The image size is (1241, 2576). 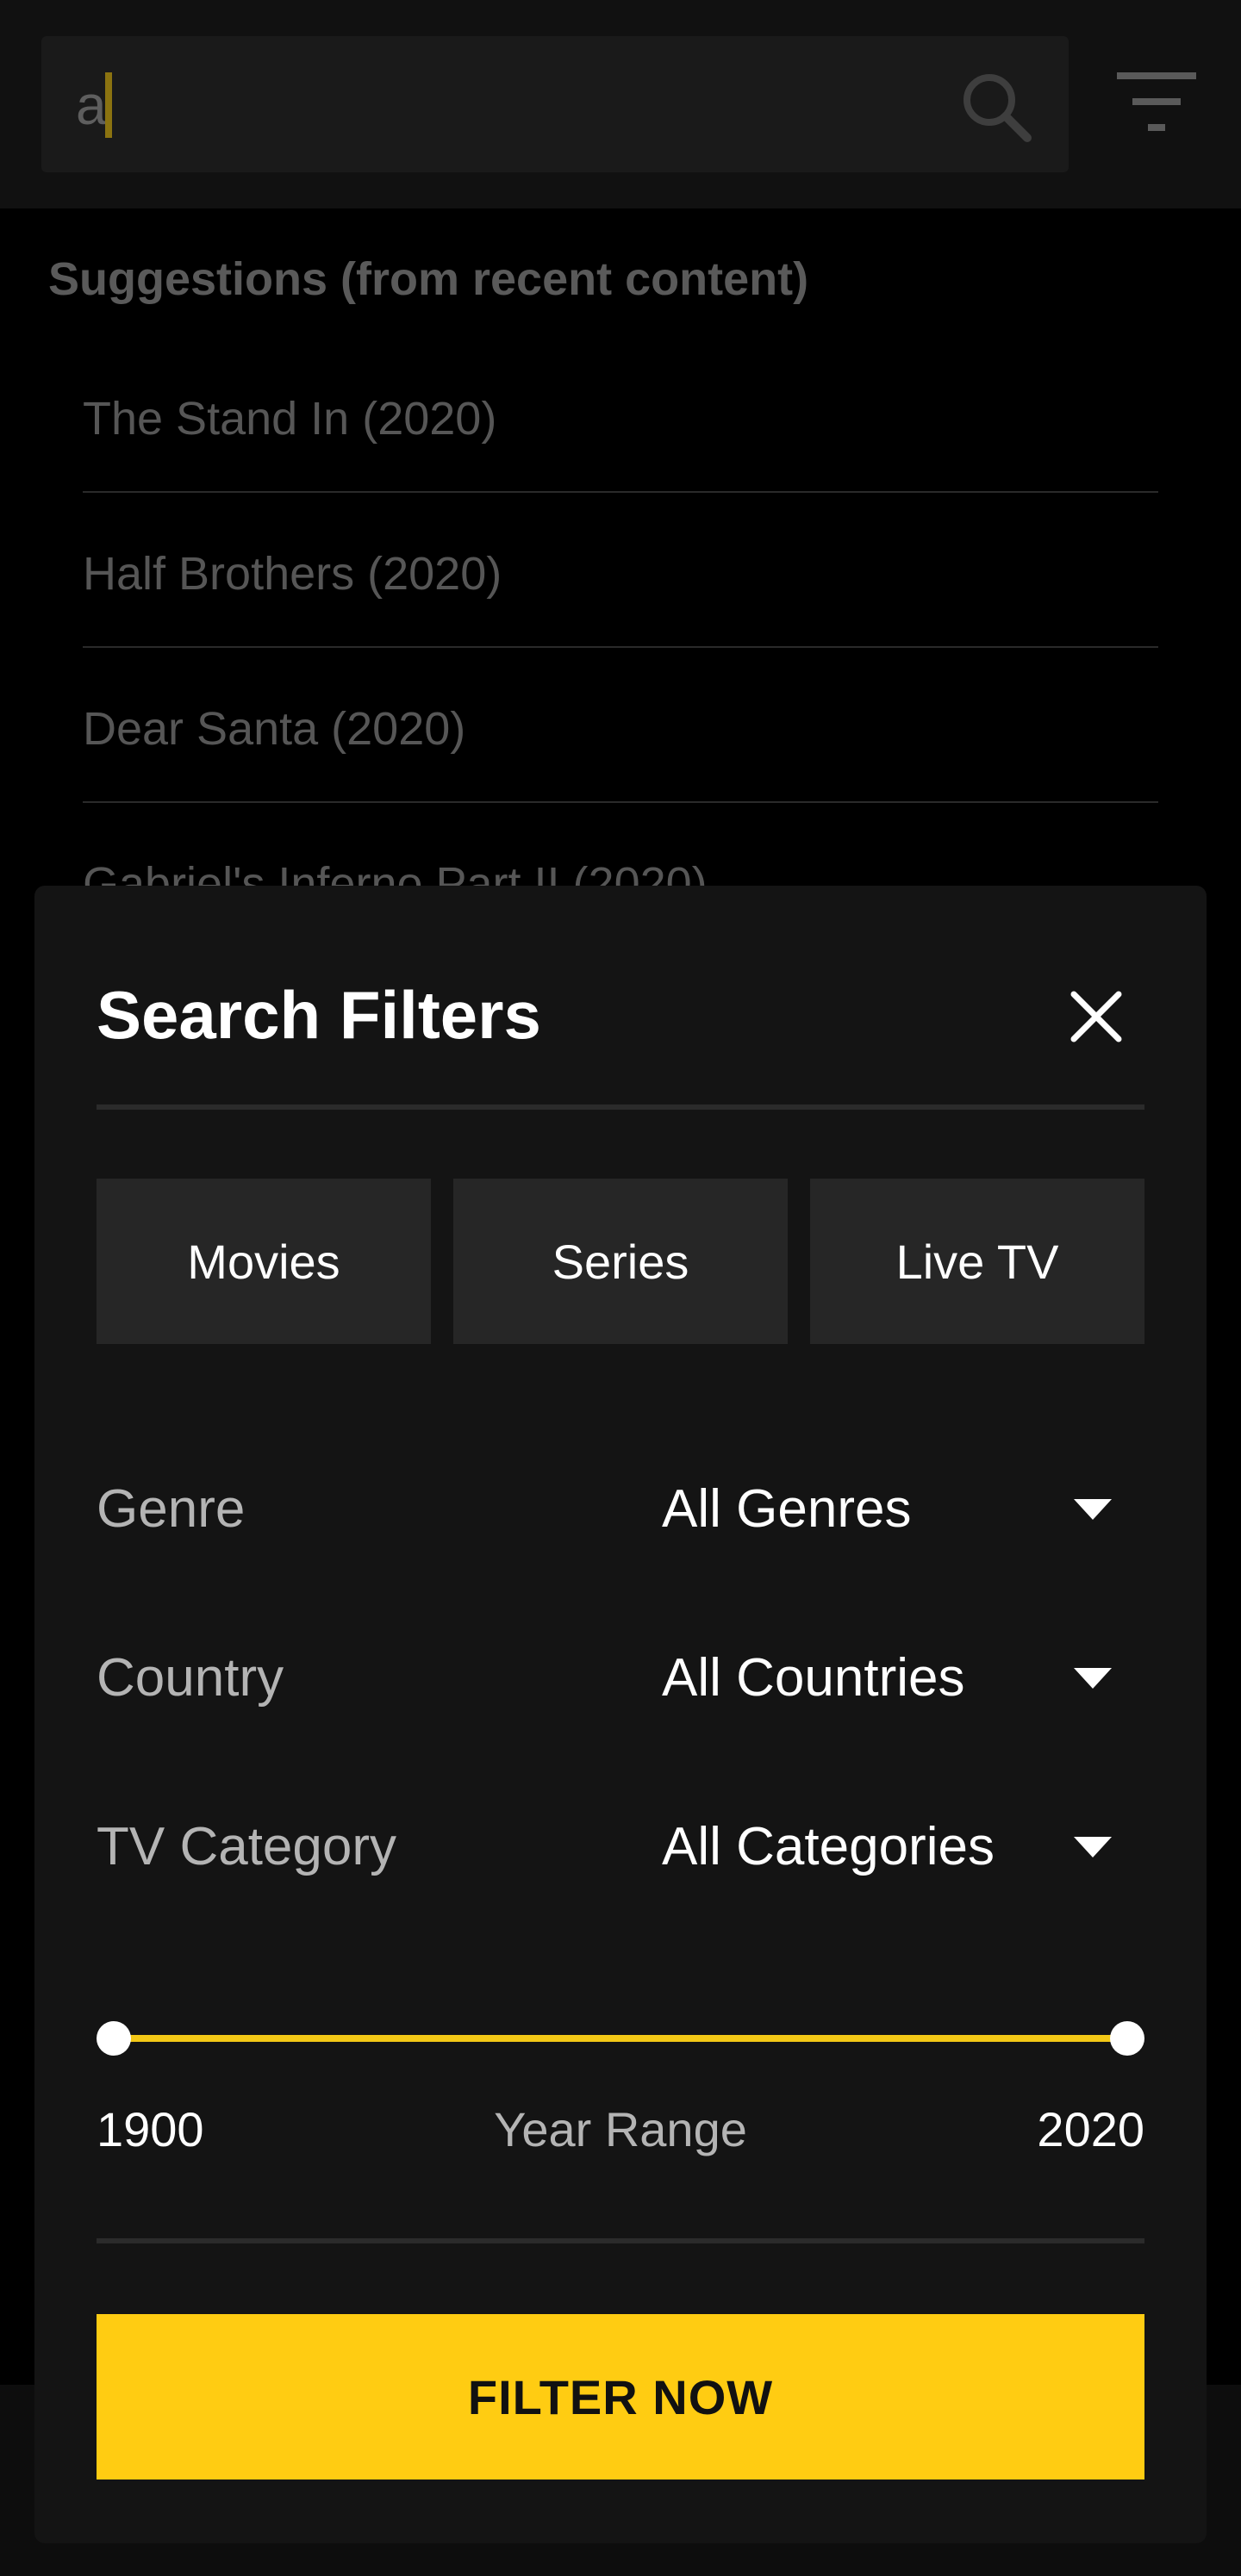 I want to click on genre-label: Genre, so click(x=172, y=1509).